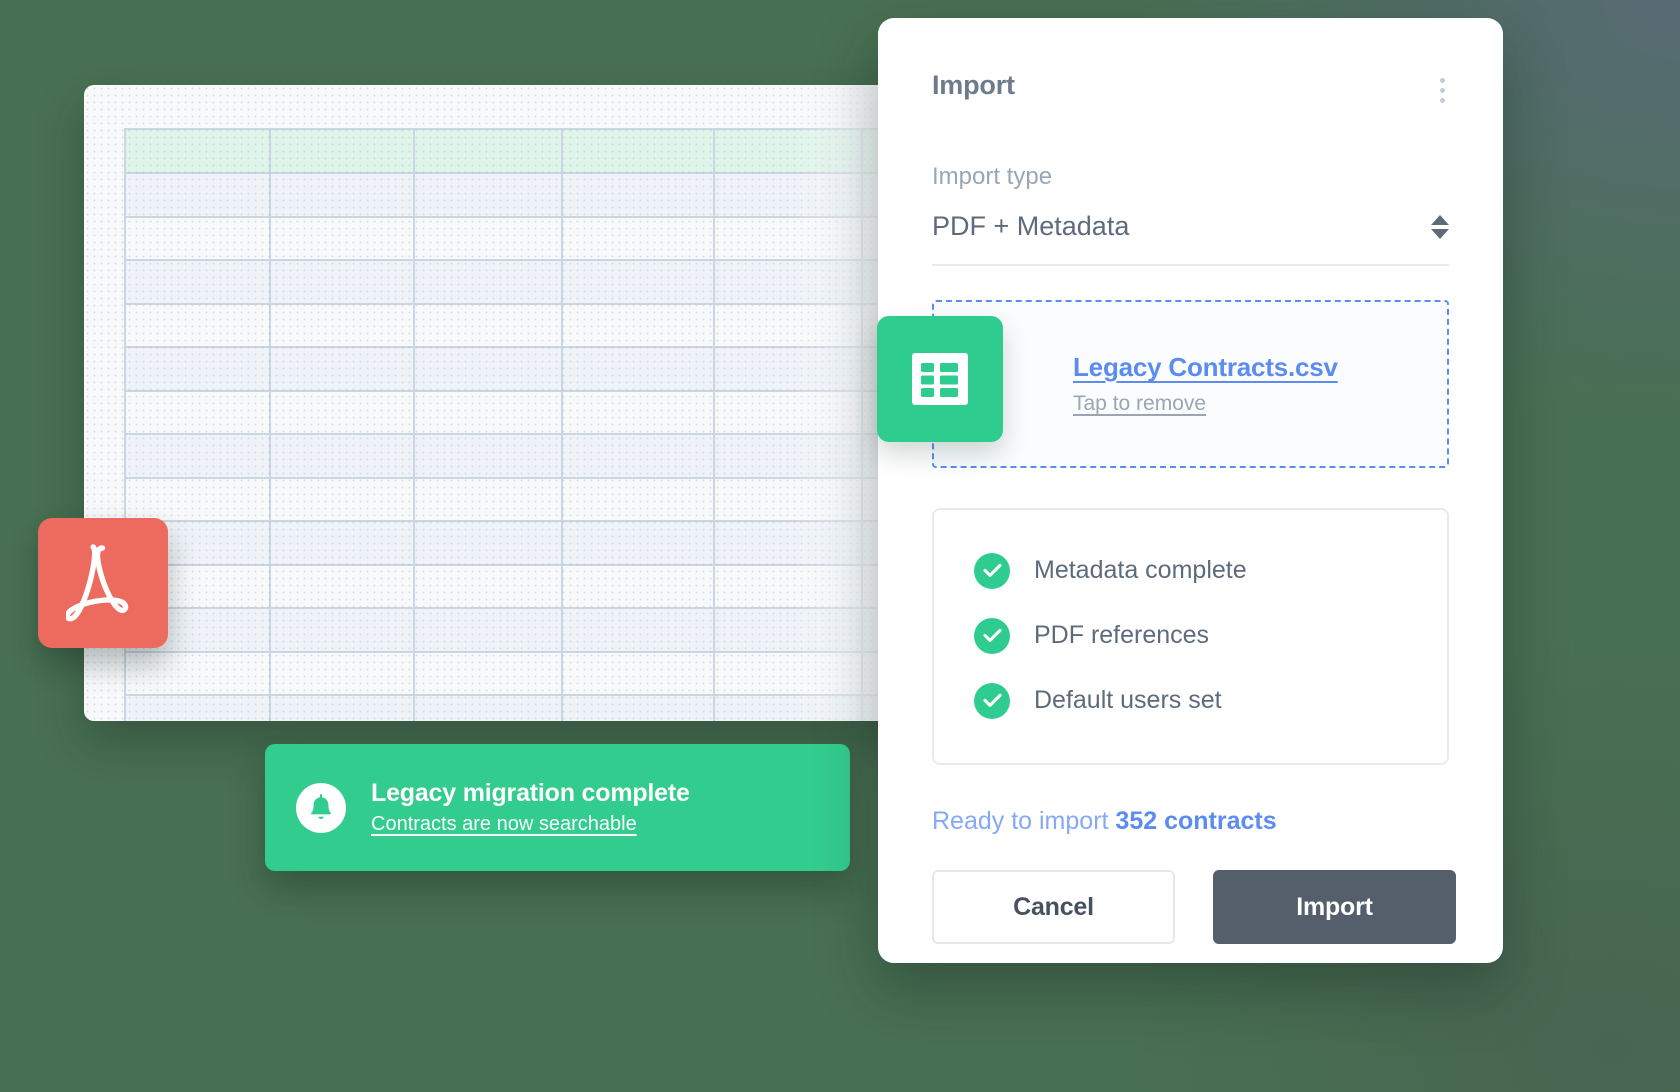 The height and width of the screenshot is (1092, 1680). I want to click on triangle-up-icon, so click(1440, 219).